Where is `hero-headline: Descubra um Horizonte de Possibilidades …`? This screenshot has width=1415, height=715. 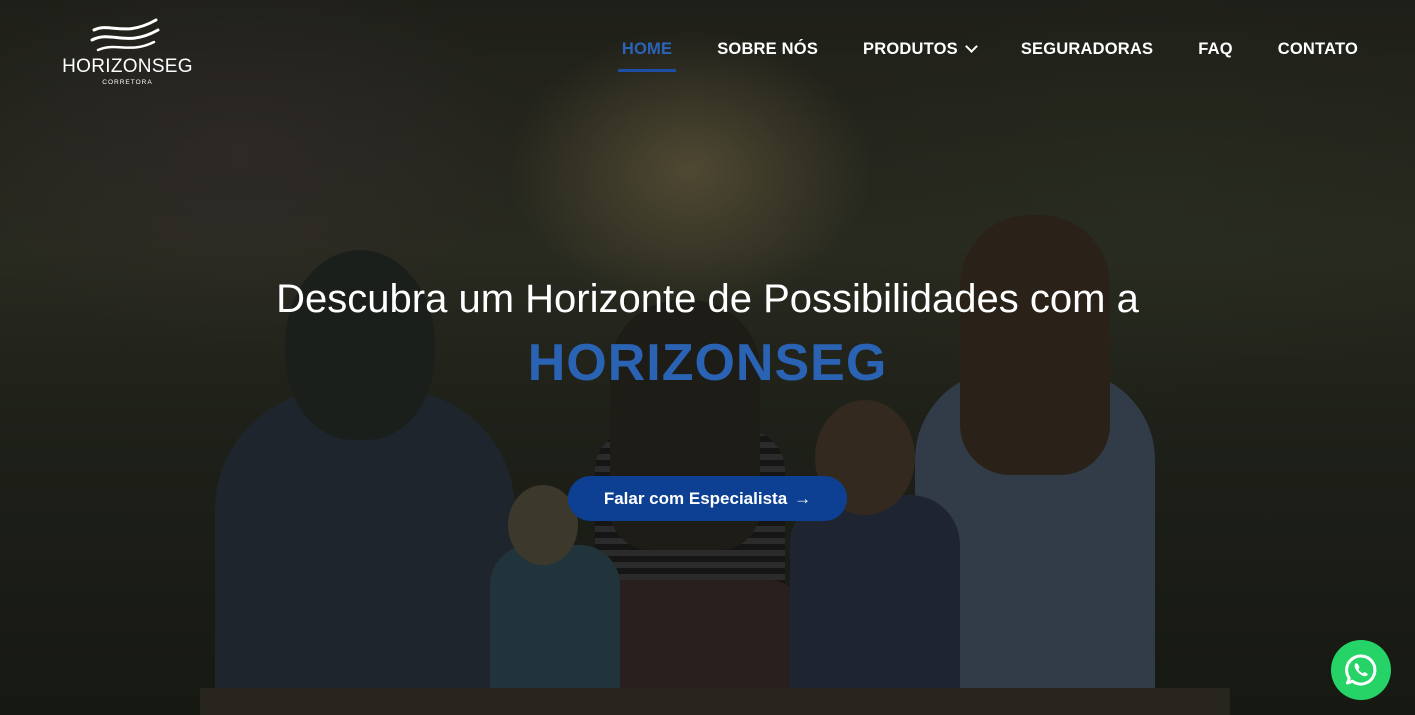 hero-headline: Descubra um Horizonte de Possibilidades … is located at coordinates (707, 299).